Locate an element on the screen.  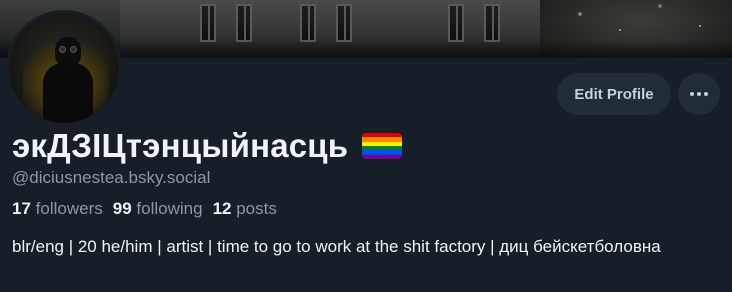
posts-label: posts is located at coordinates (256, 208).